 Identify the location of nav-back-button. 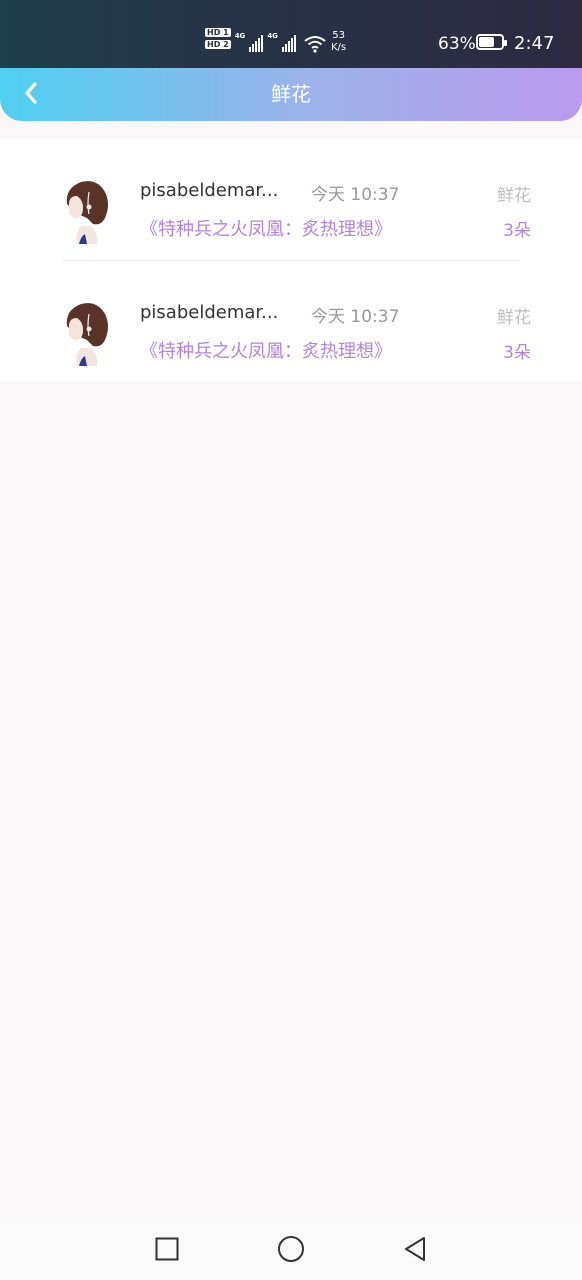
(415, 1249).